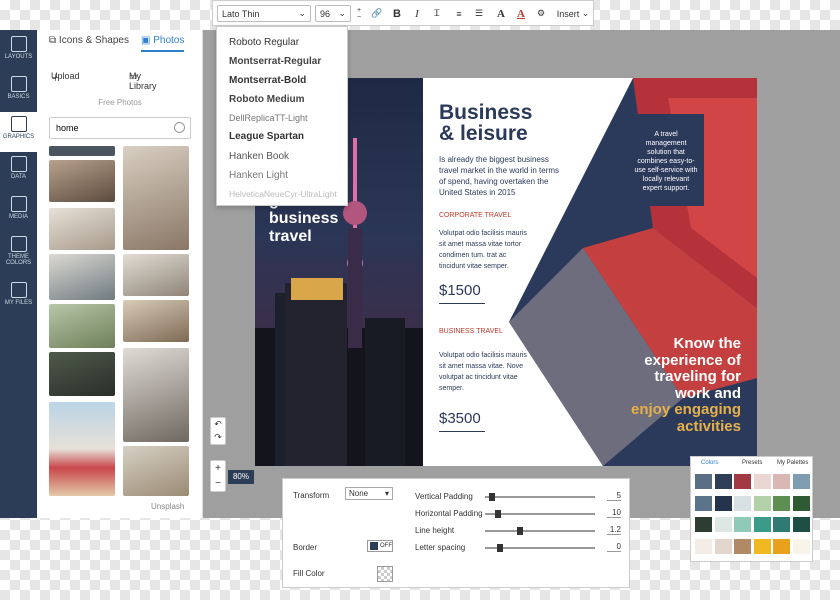 This screenshot has height=600, width=840. Describe the element at coordinates (663, 394) in the screenshot. I see `know-line4: work and` at that location.